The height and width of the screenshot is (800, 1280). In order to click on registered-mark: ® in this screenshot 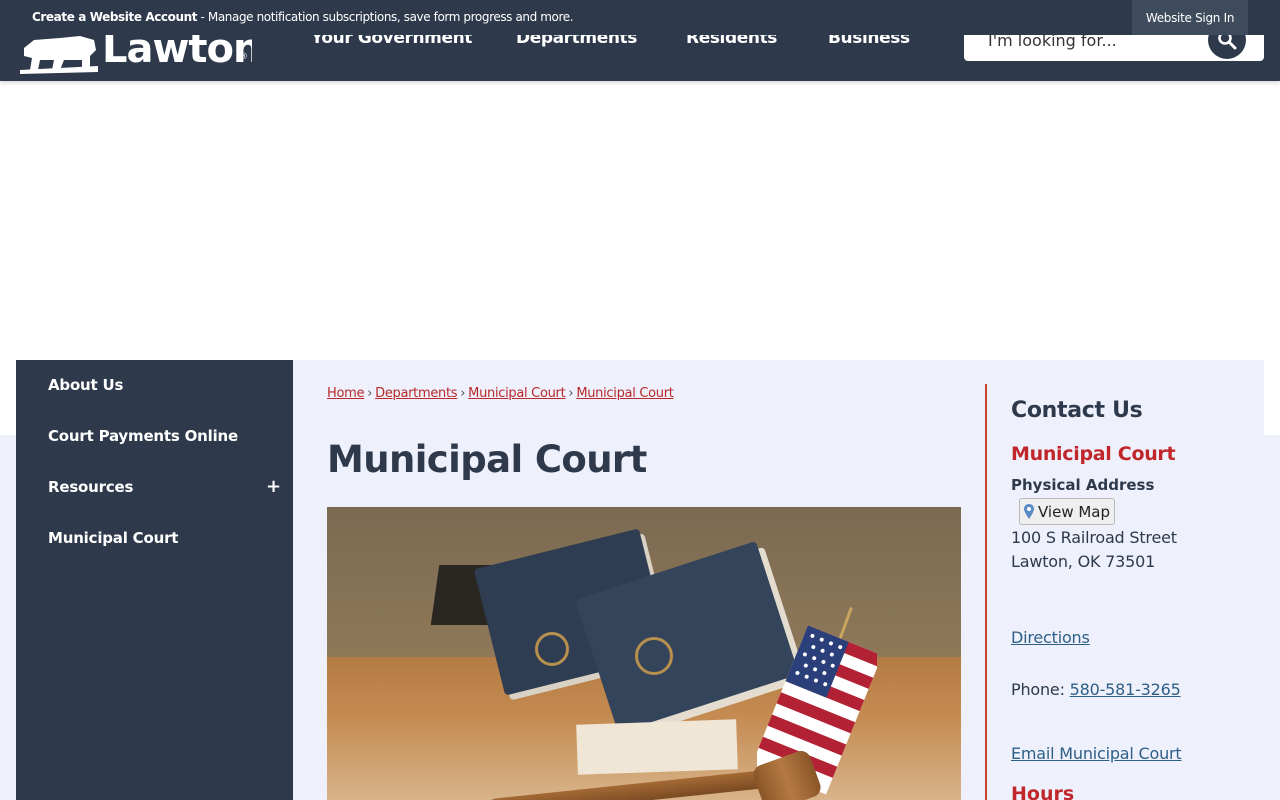, I will do `click(243, 57)`.